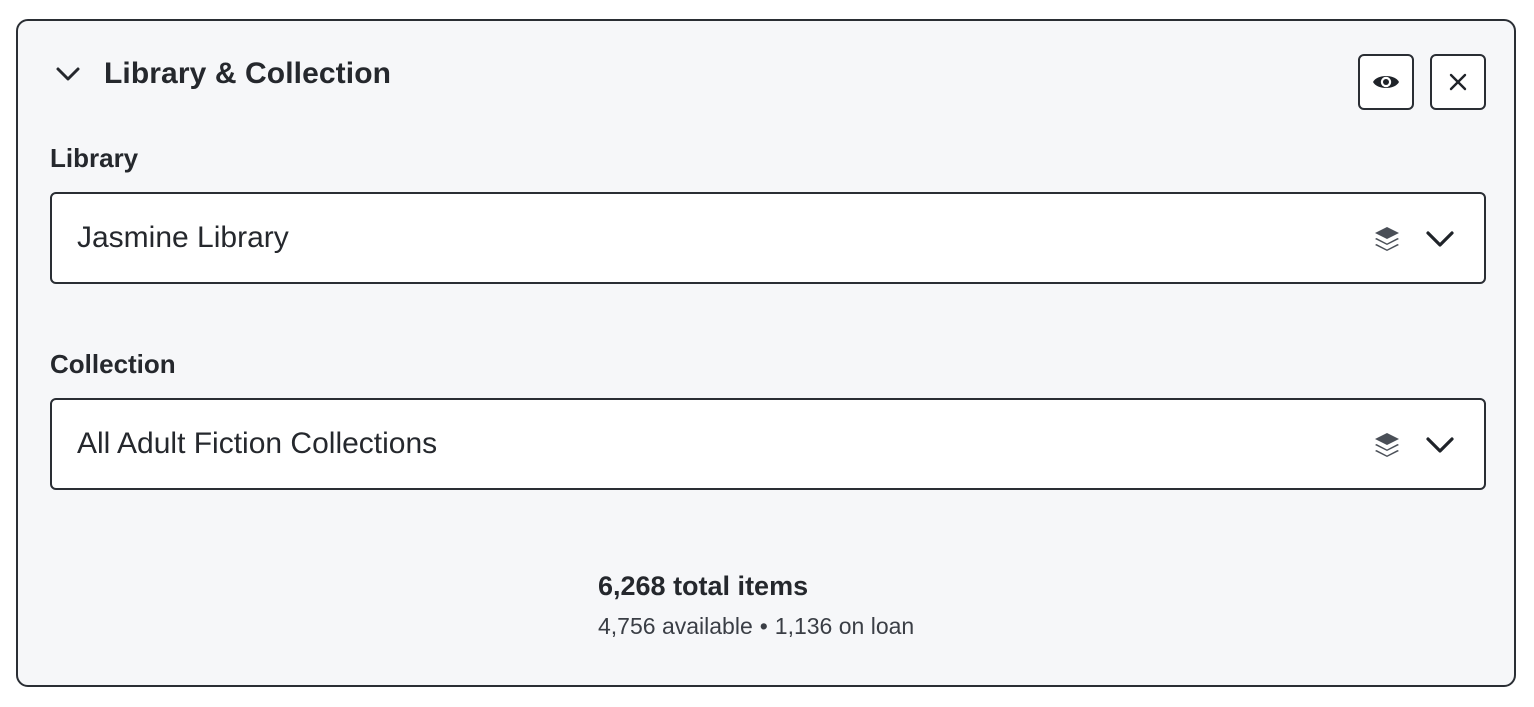  Describe the element at coordinates (183, 237) in the screenshot. I see `library-select-value: Jasmine Library` at that location.